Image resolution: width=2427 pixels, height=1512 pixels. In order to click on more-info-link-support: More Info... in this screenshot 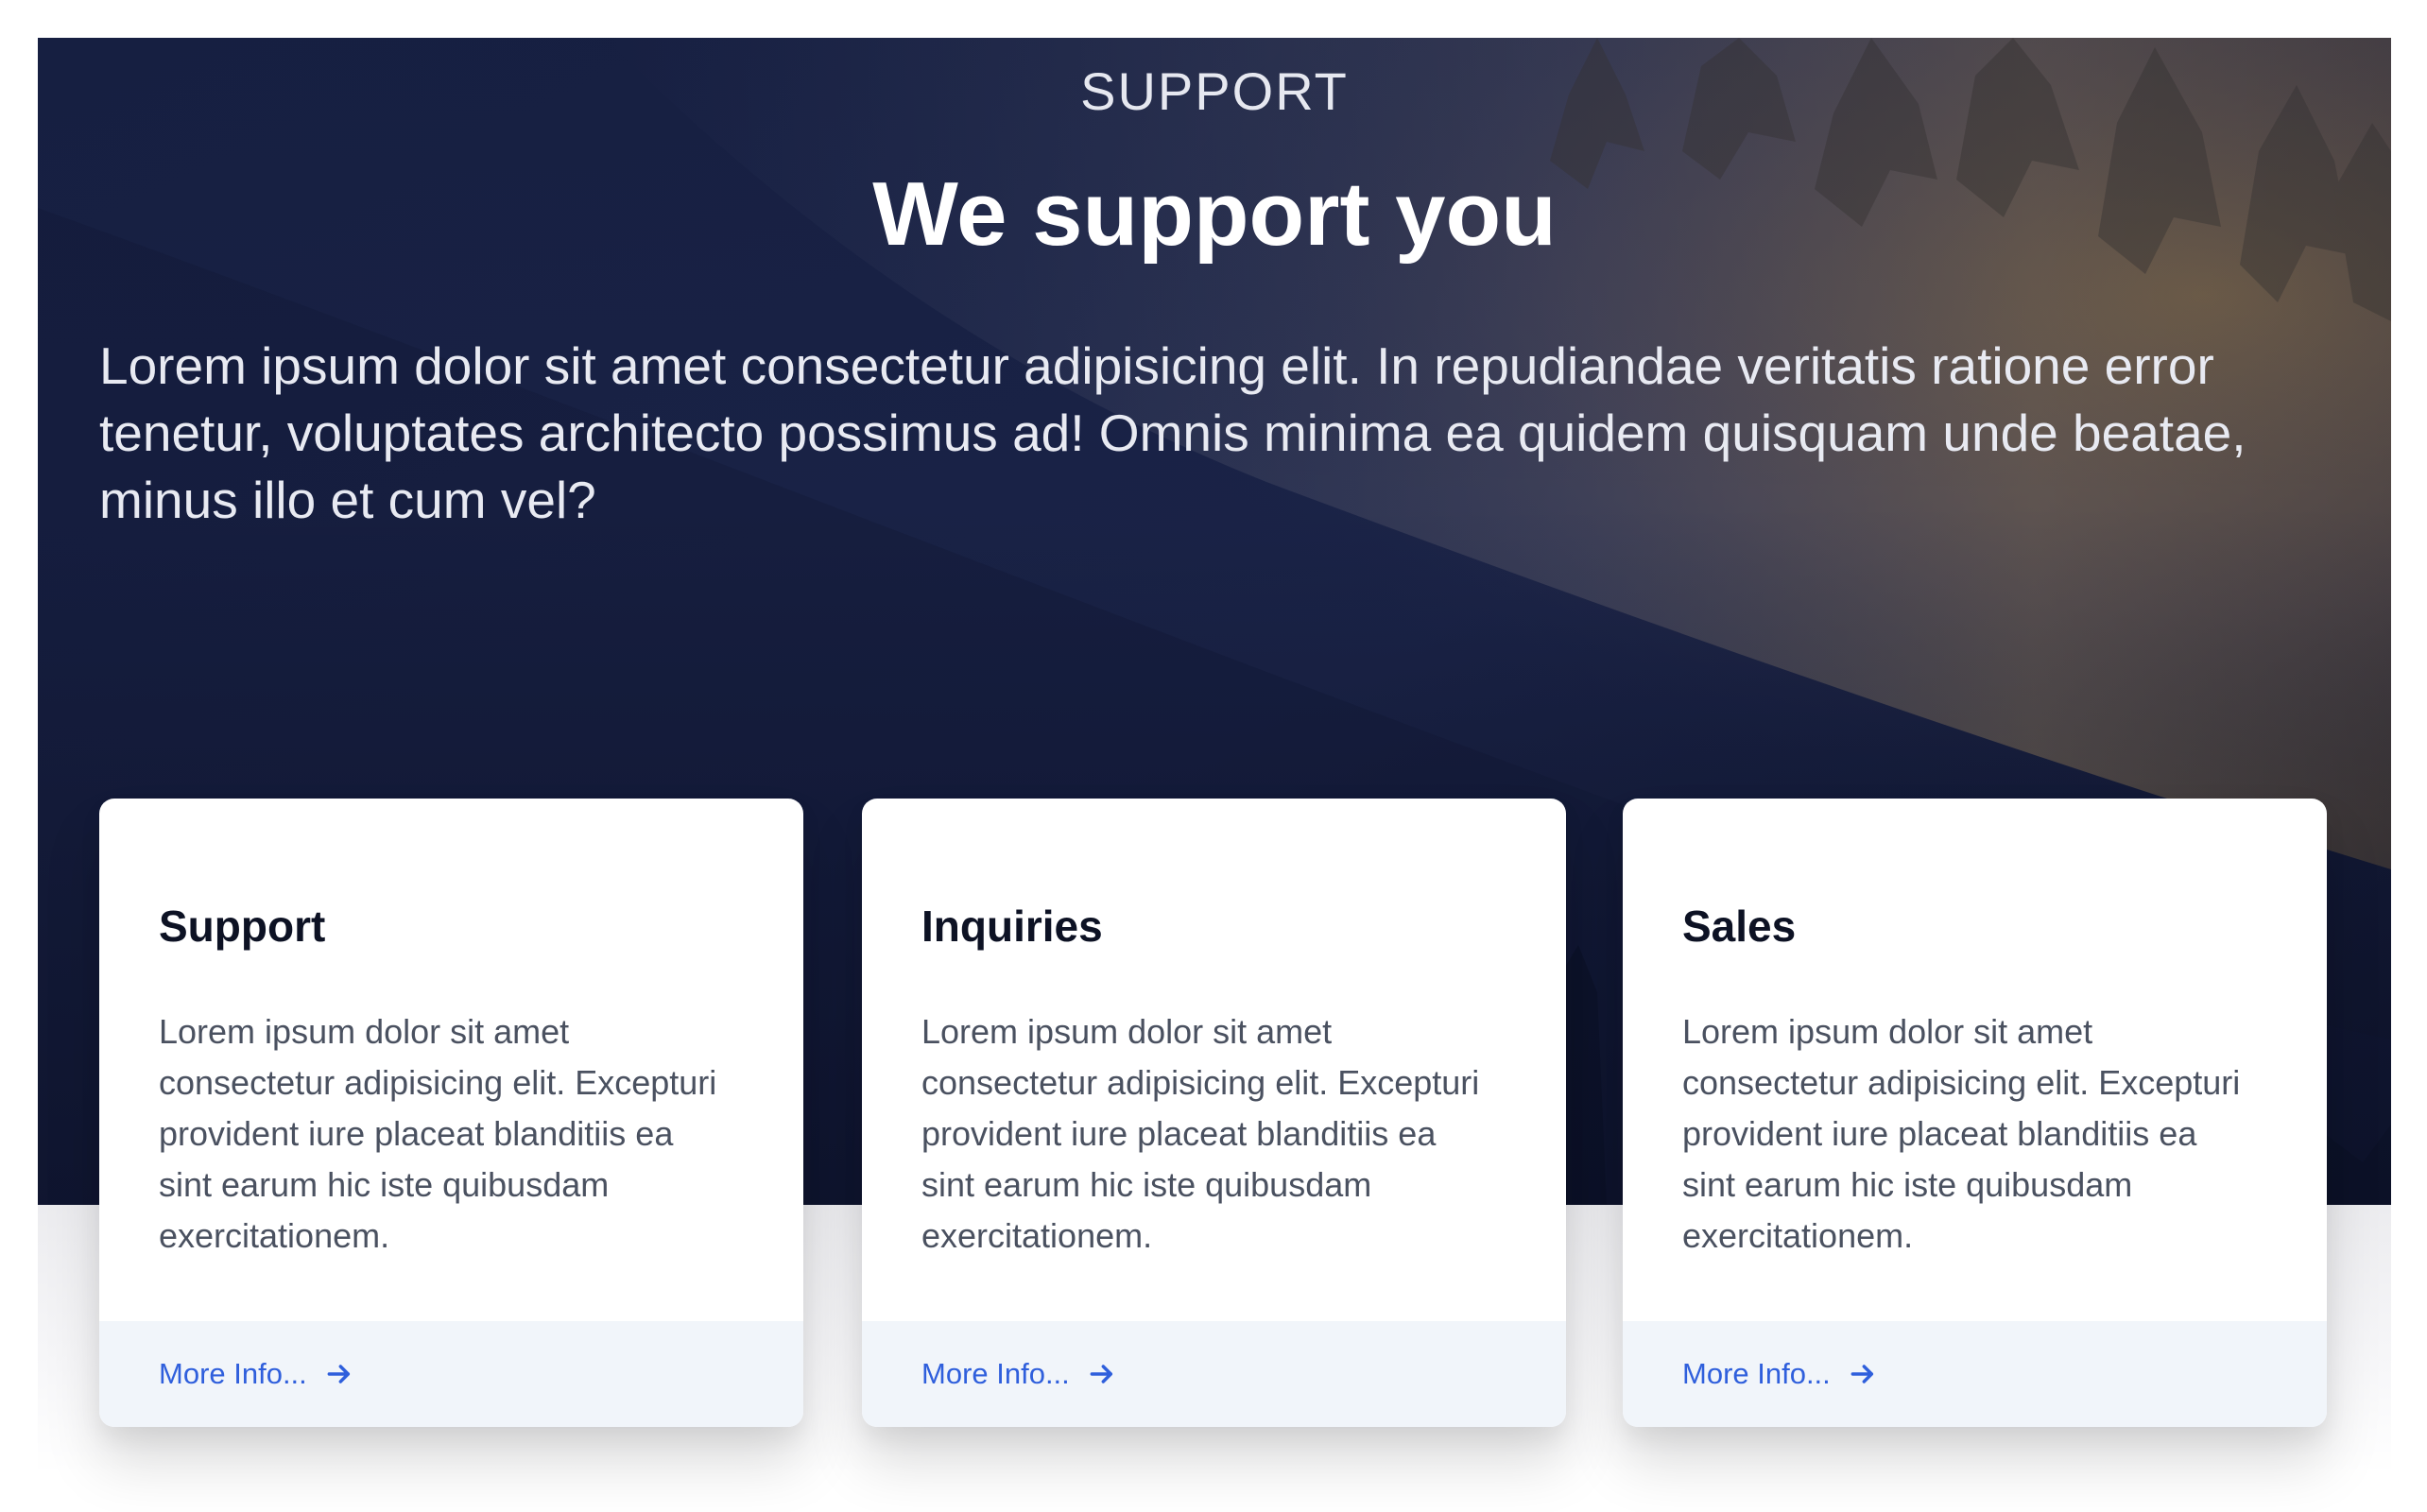, I will do `click(256, 1374)`.